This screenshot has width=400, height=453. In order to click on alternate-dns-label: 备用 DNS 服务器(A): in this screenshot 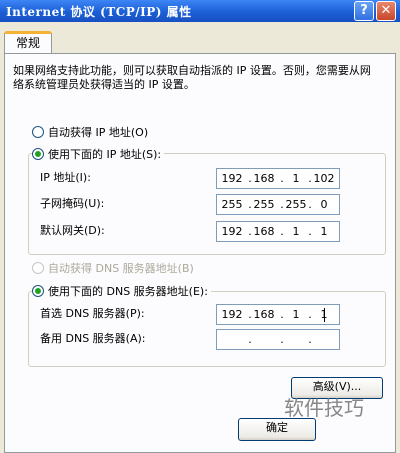, I will do `click(93, 338)`.